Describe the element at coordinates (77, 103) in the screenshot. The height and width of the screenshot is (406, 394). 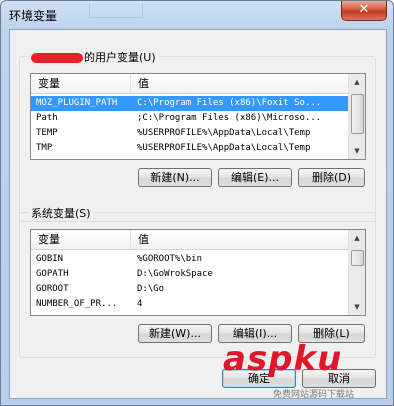
I see `variable-name: MOZ_PLUGIN_PATH` at that location.